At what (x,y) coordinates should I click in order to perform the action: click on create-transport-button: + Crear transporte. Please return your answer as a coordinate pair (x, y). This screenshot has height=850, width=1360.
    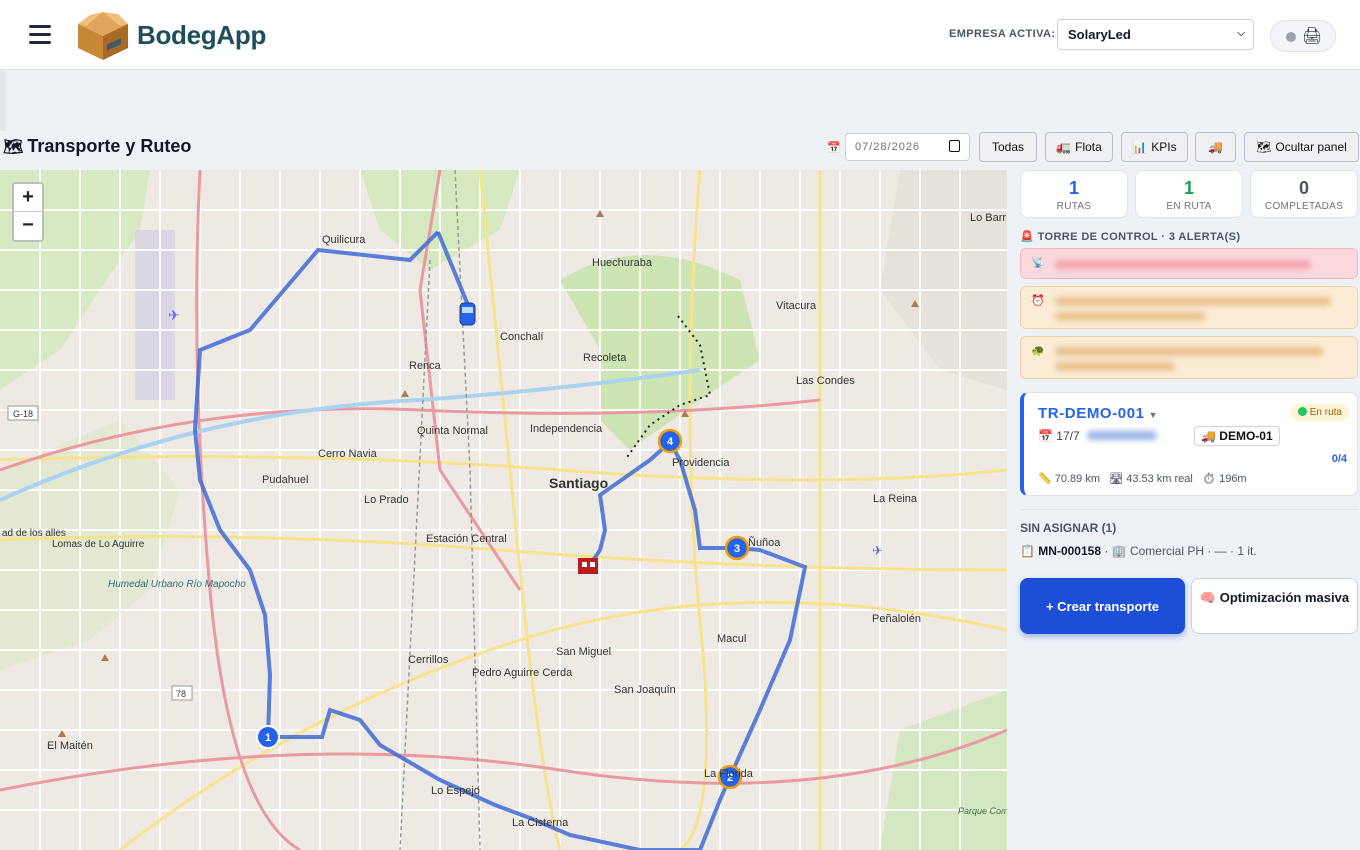
    Looking at the image, I should click on (1102, 606).